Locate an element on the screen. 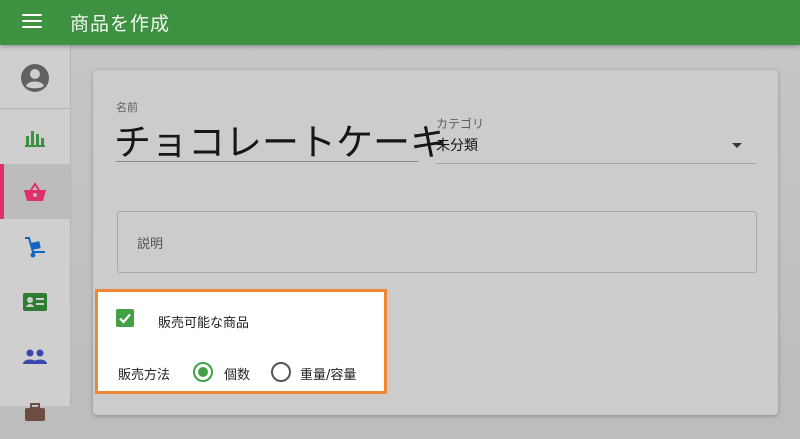 This screenshot has width=800, height=439. sidebar-item-staff is located at coordinates (35, 301).